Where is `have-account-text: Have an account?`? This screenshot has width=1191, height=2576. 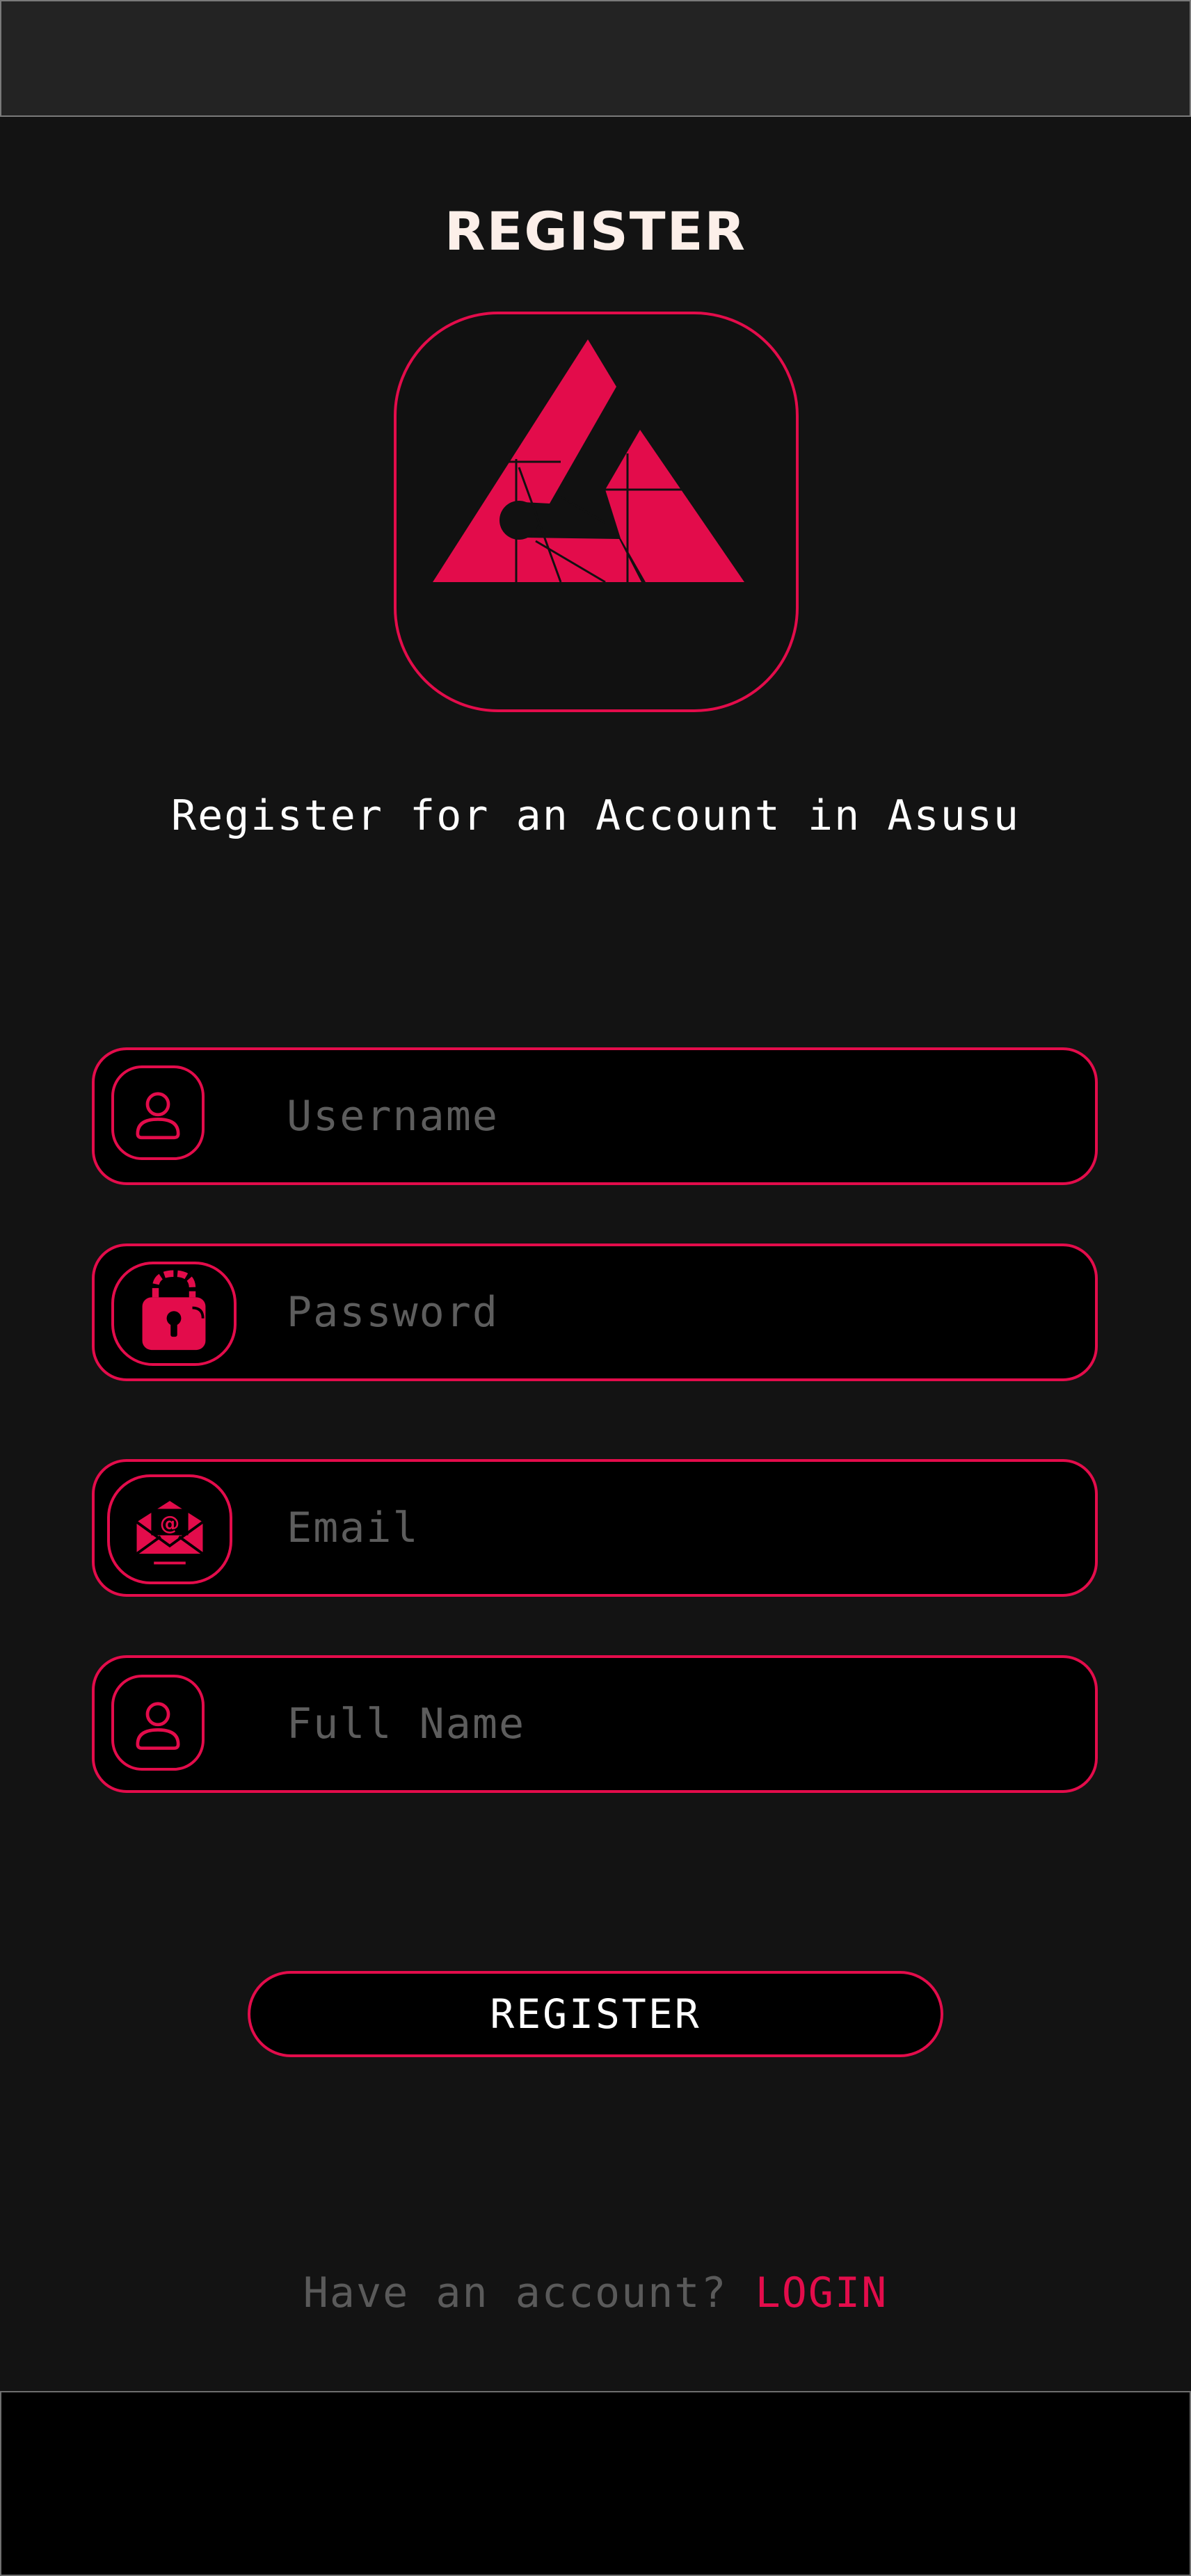
have-account-text: Have an account? is located at coordinates (516, 2293).